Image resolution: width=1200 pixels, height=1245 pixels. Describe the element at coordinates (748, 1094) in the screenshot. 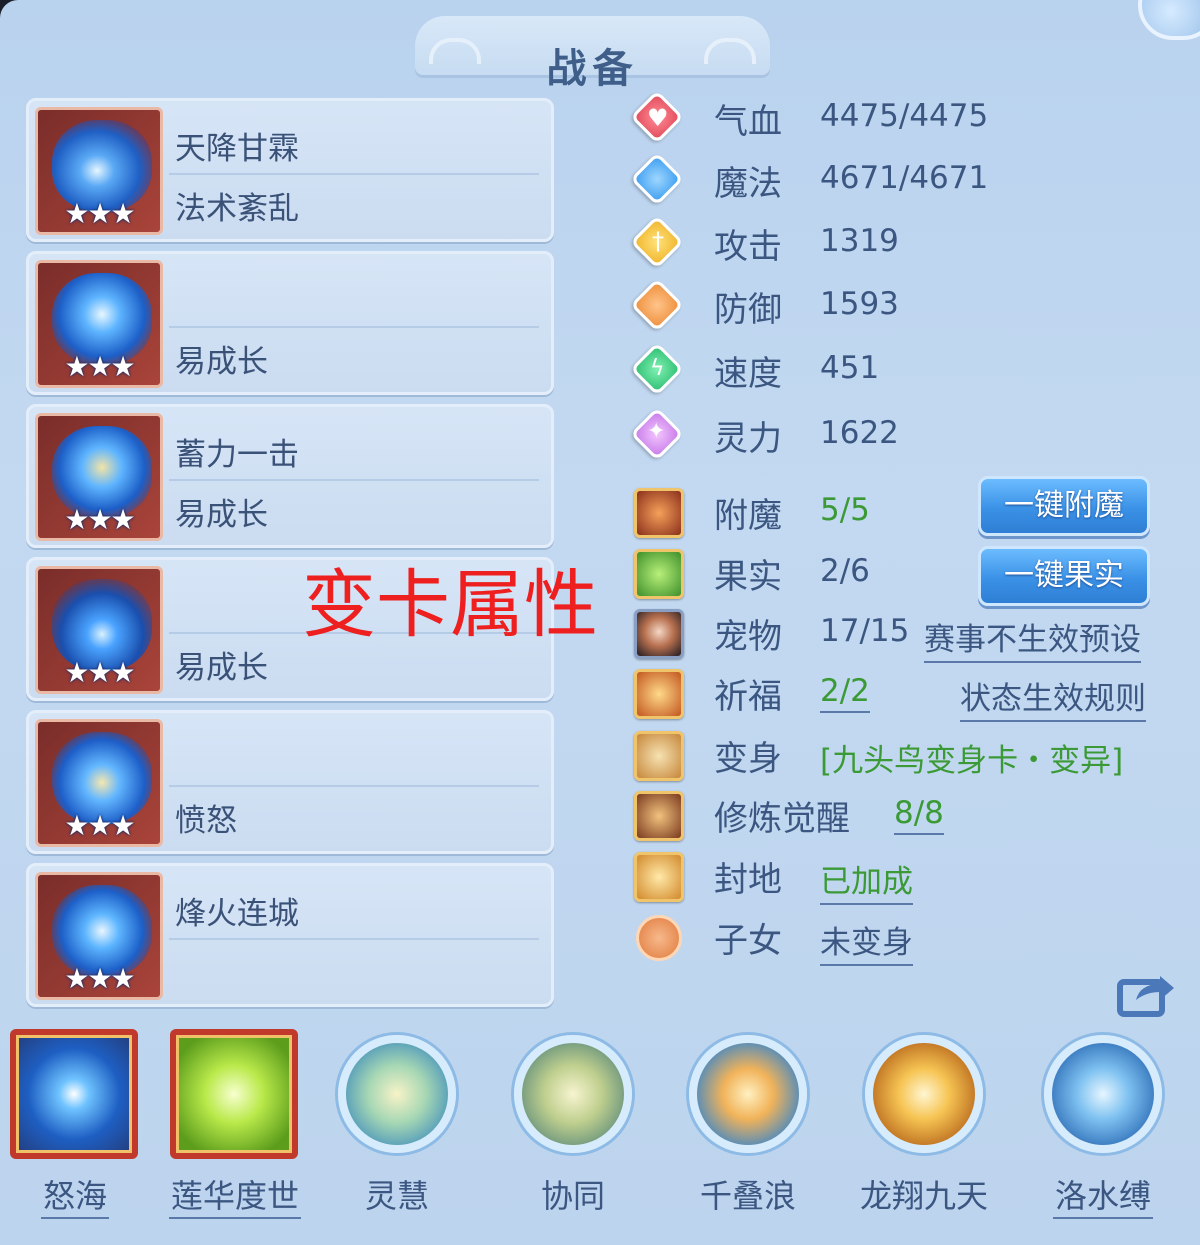

I see `wave-icon` at that location.